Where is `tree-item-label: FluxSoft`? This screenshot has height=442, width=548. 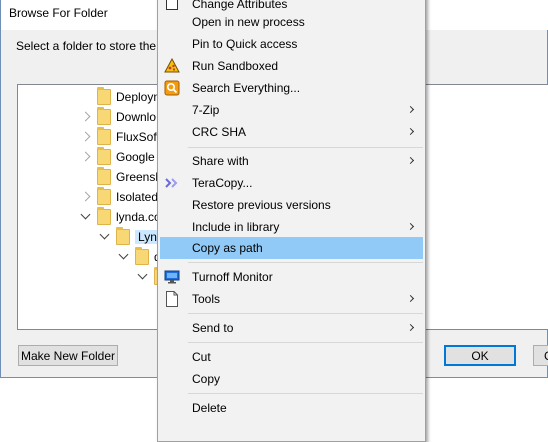
tree-item-label: FluxSoft is located at coordinates (138, 137).